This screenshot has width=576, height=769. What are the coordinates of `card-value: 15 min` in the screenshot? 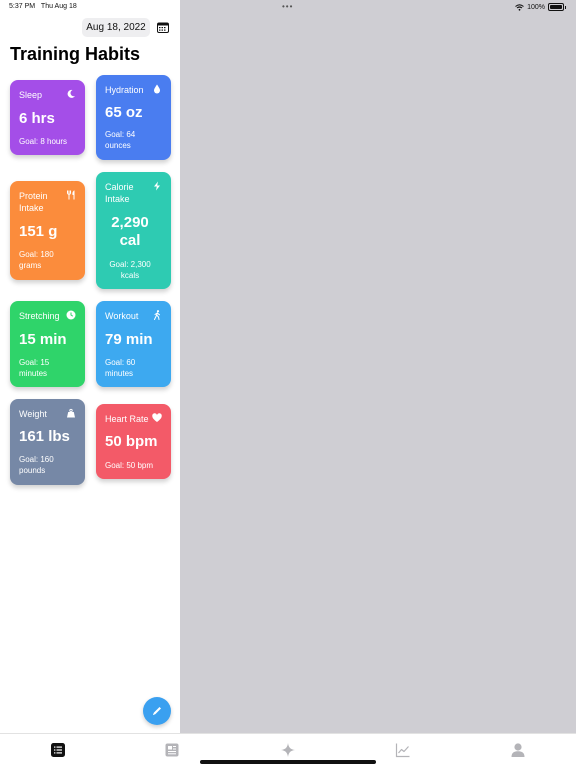 It's located at (43, 339).